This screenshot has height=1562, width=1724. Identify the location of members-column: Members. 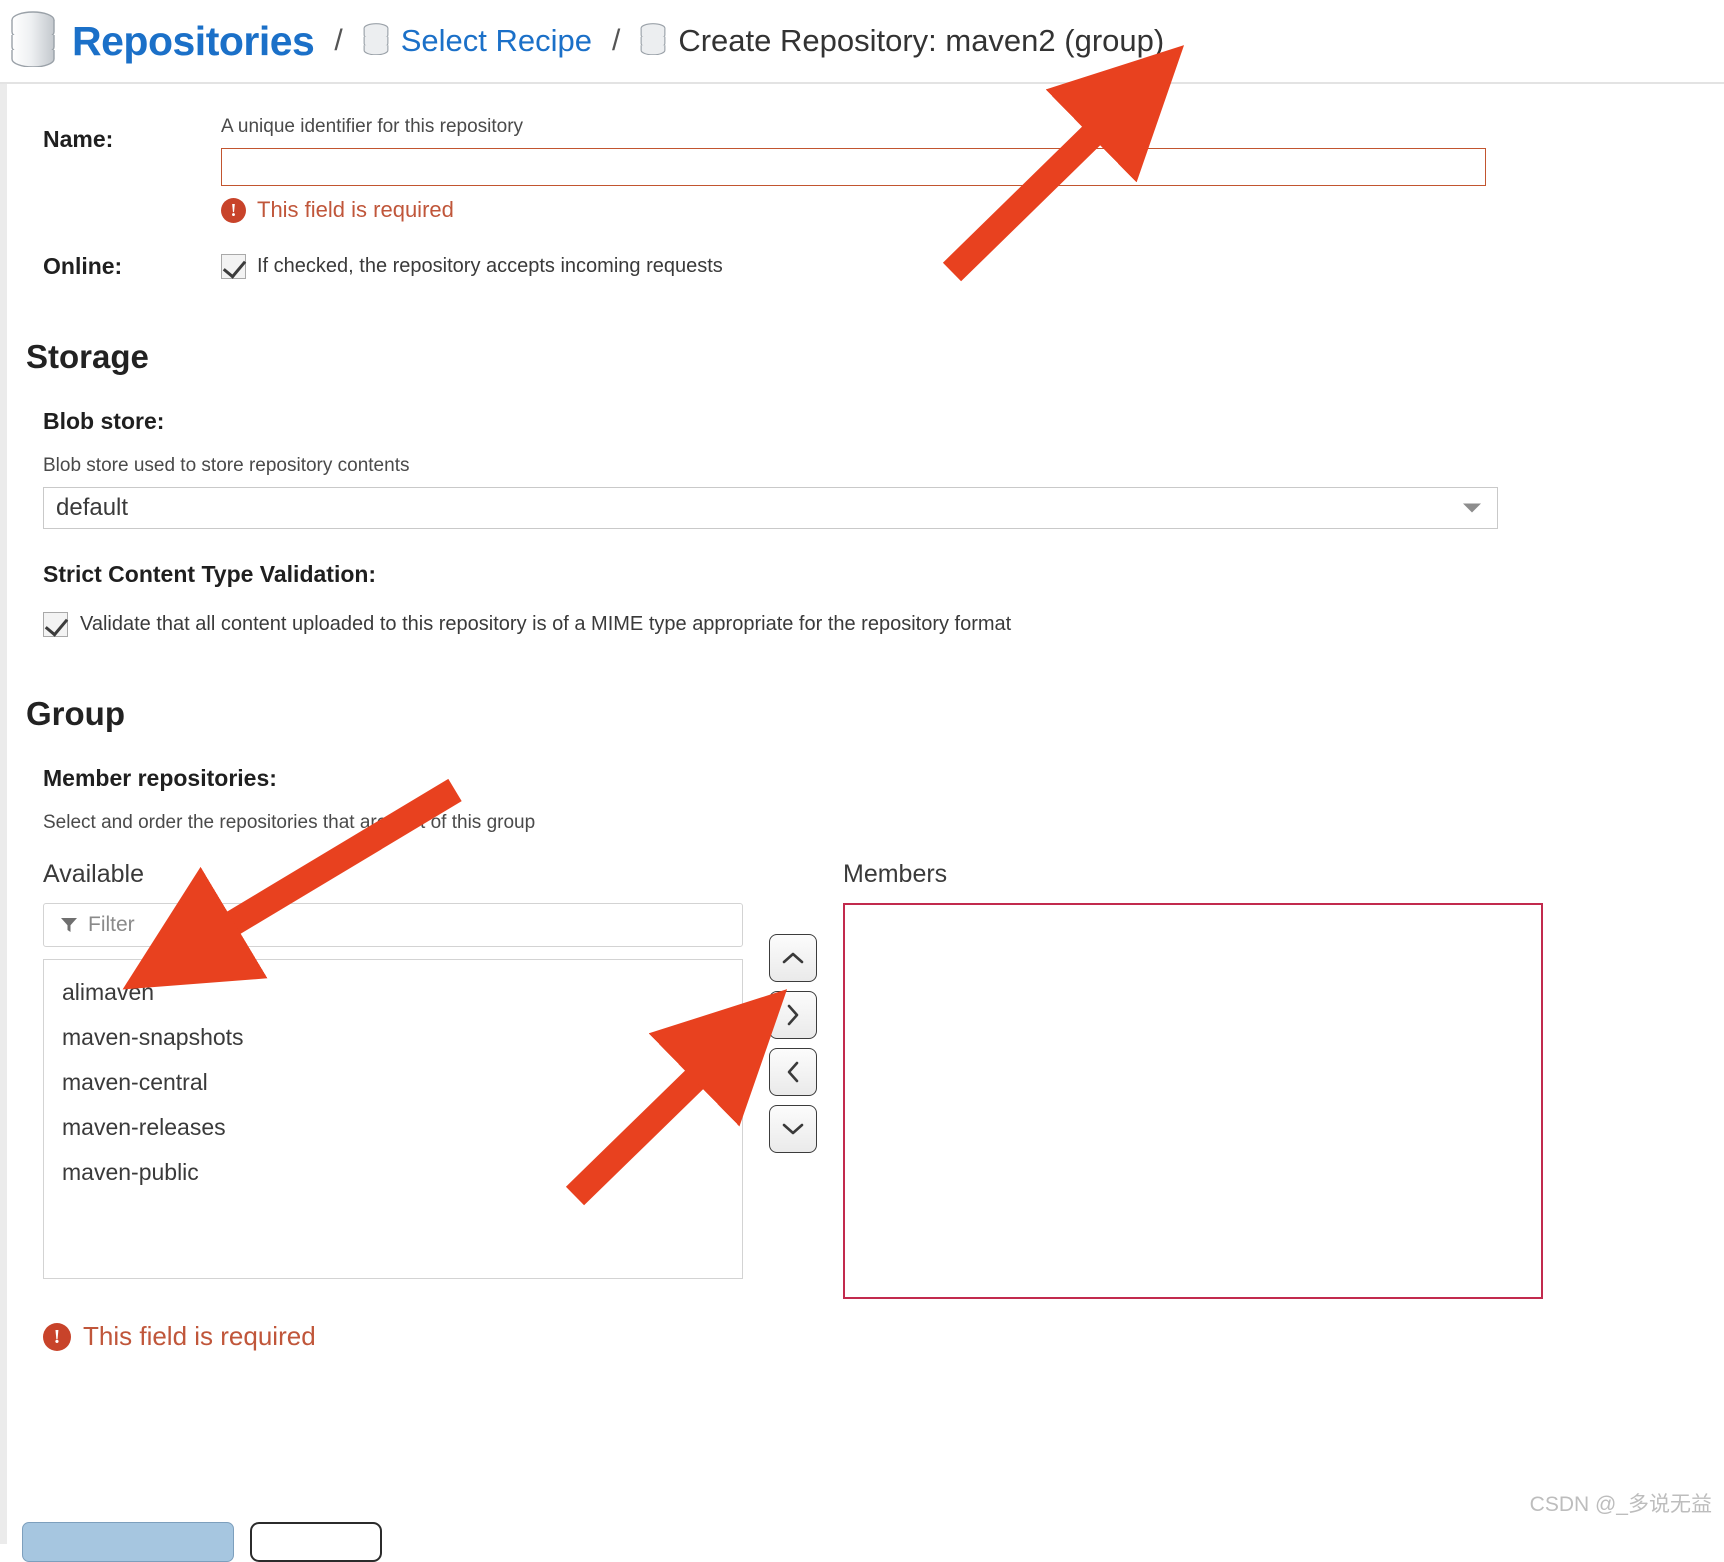
(1193, 1079).